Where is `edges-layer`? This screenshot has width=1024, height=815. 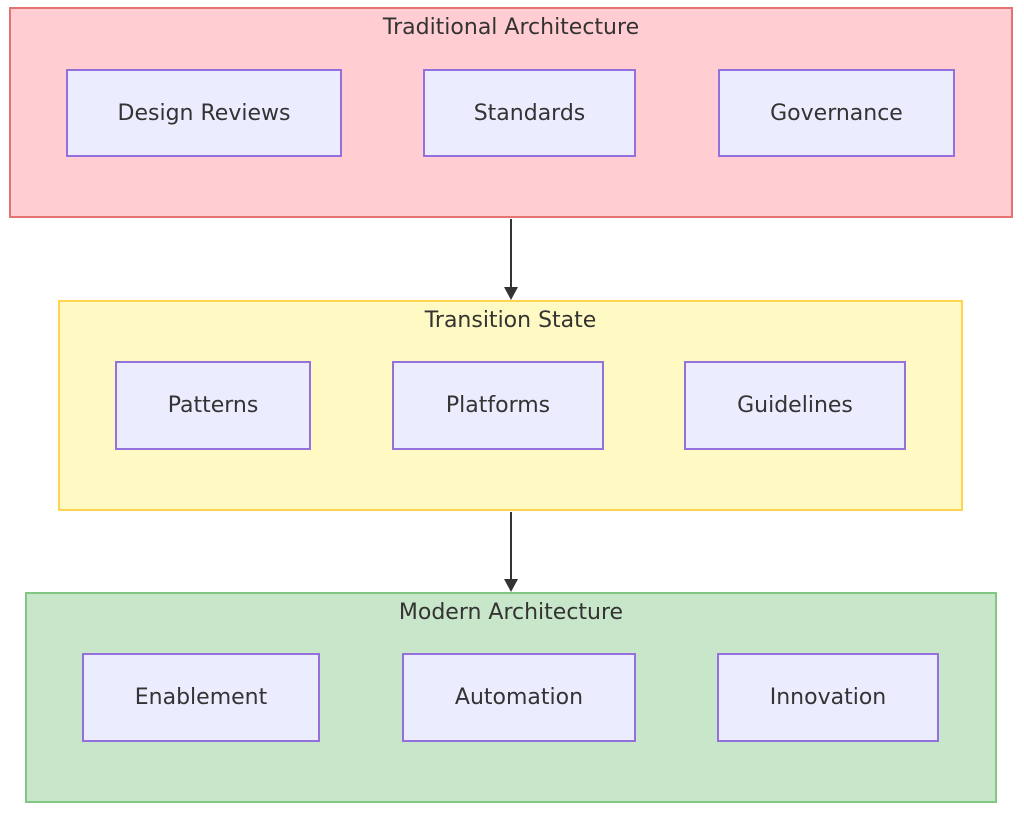
edges-layer is located at coordinates (511, 405).